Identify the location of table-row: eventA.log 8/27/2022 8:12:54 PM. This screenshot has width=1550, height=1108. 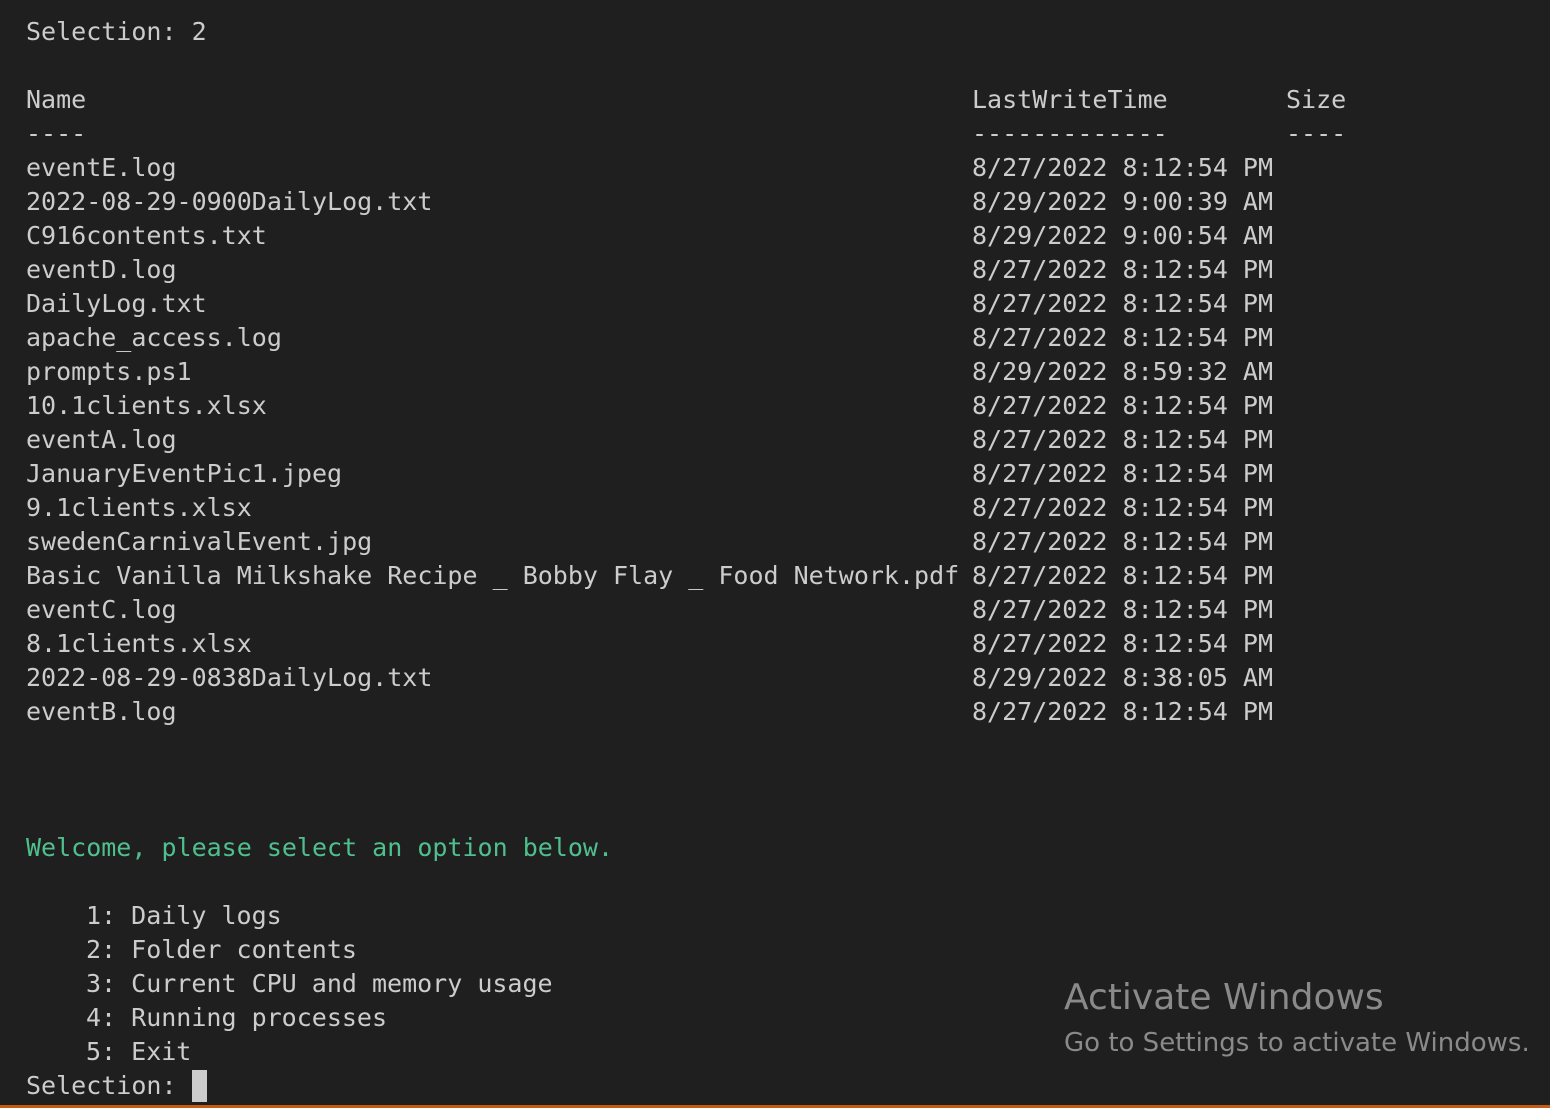
(788, 440).